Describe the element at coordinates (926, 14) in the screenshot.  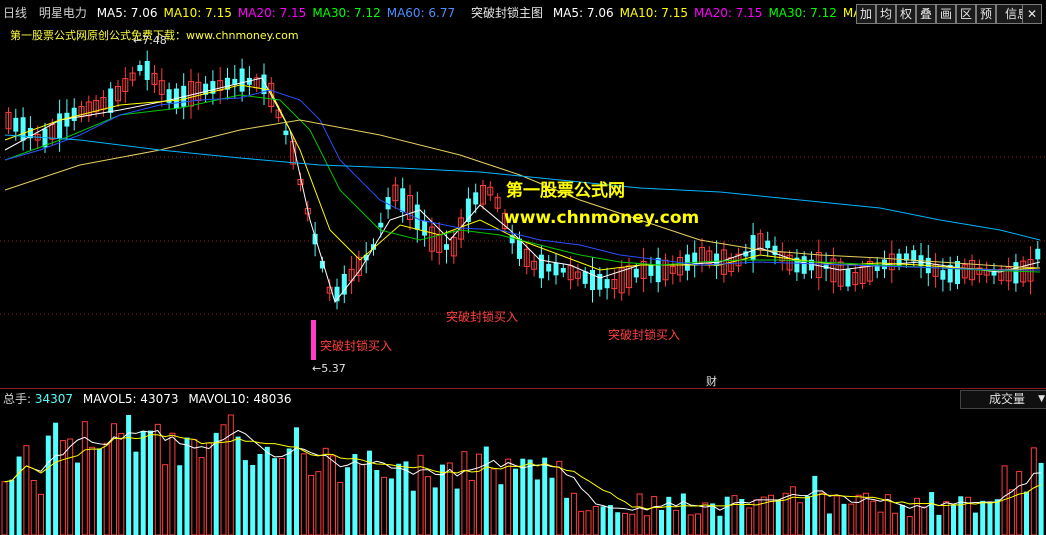
I see `toolbar-button: 叠` at that location.